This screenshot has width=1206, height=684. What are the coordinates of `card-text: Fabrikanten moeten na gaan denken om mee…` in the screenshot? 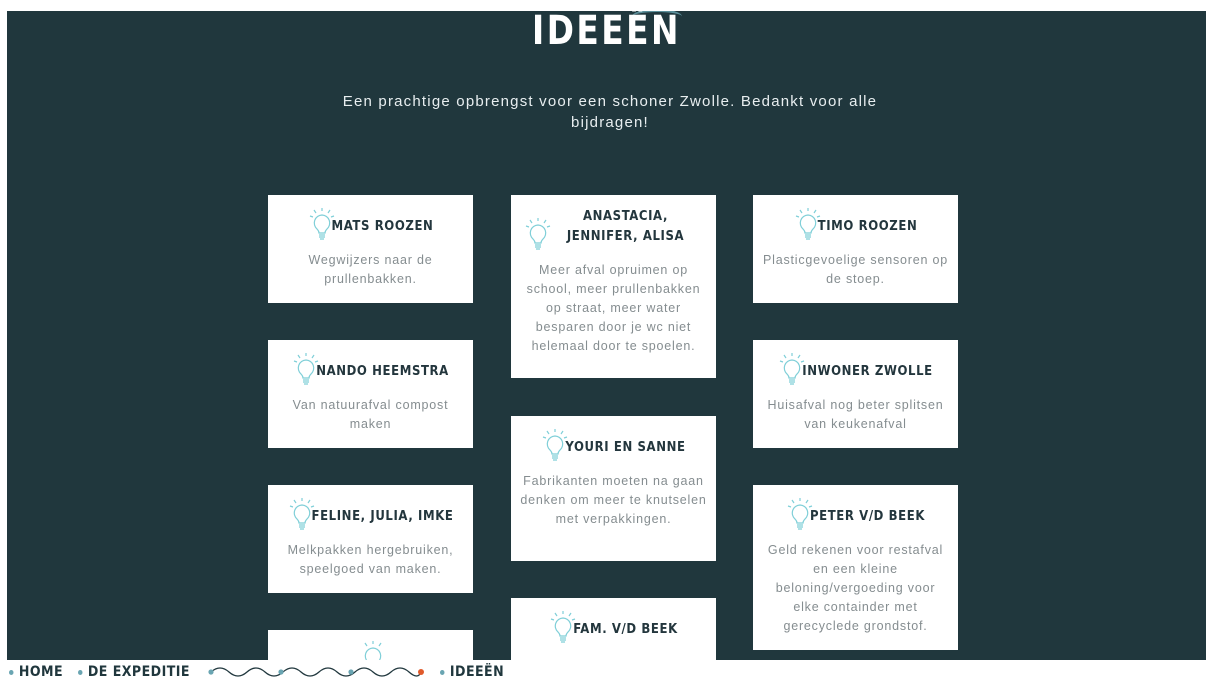 It's located at (613, 500).